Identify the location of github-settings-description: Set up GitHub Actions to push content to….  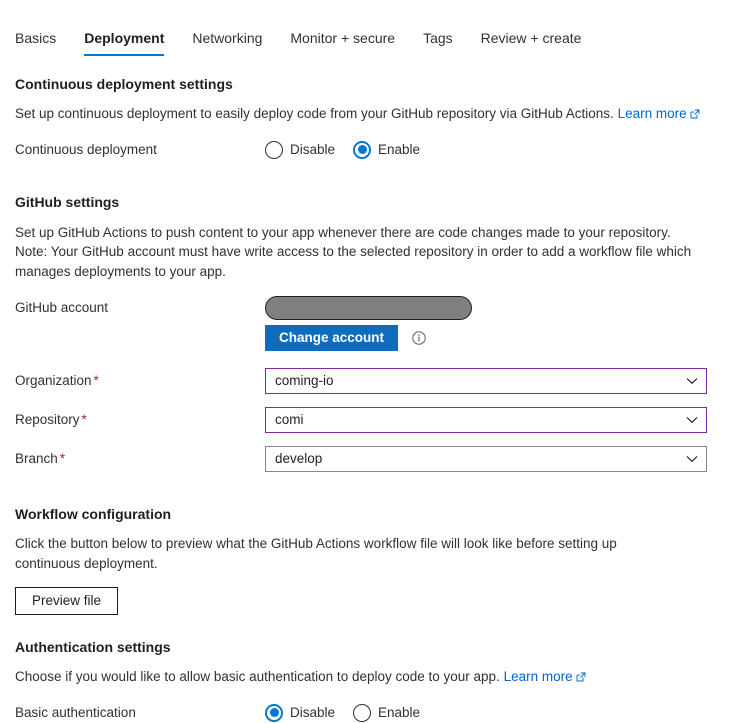
(353, 251).